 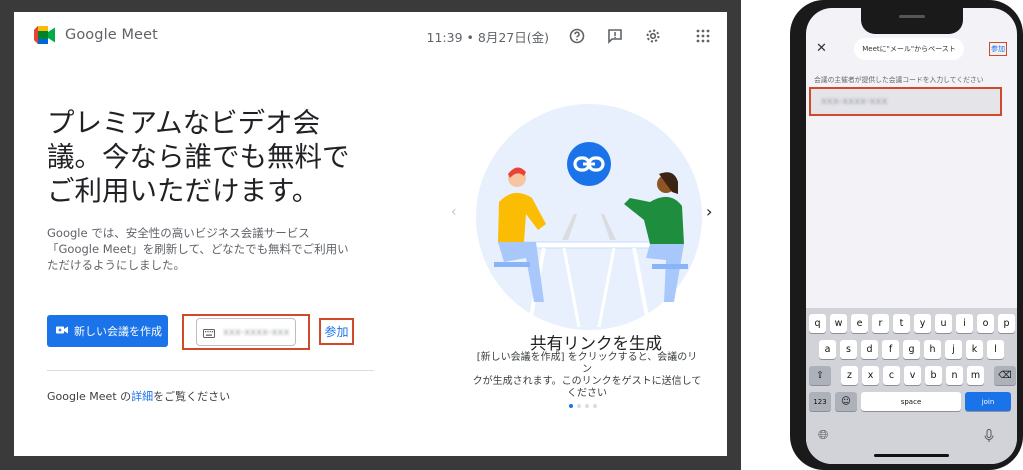 I want to click on key: l, so click(x=995, y=349).